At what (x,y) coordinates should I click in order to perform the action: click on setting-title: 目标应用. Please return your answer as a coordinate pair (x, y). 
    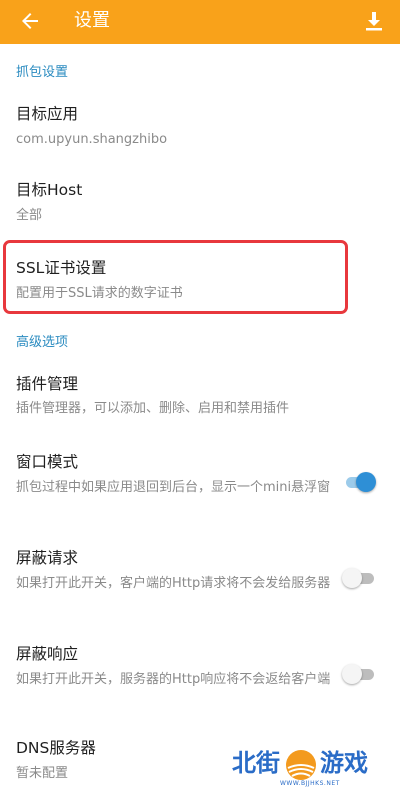
    Looking at the image, I should click on (47, 114).